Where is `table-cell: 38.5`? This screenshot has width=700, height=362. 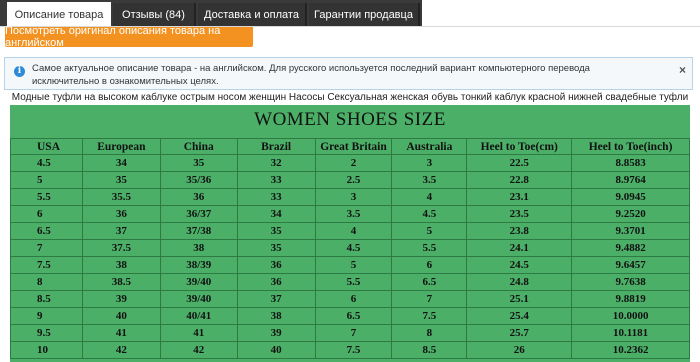
table-cell: 38.5 is located at coordinates (121, 282).